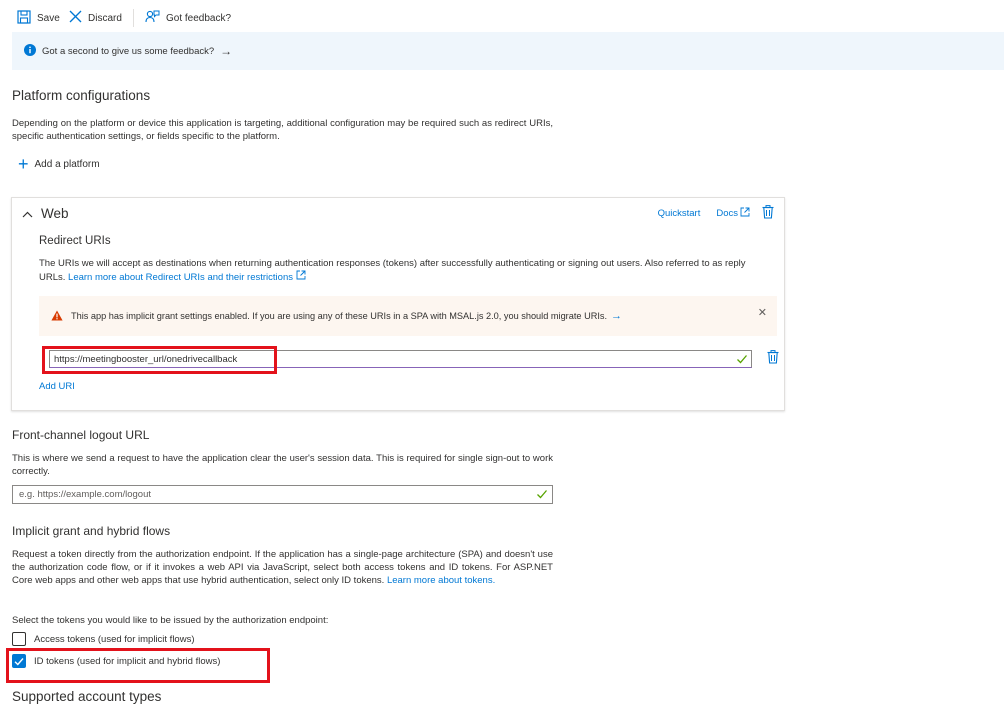 This screenshot has width=1004, height=712. Describe the element at coordinates (19, 639) in the screenshot. I see `access-tokens-checkbox-box` at that location.